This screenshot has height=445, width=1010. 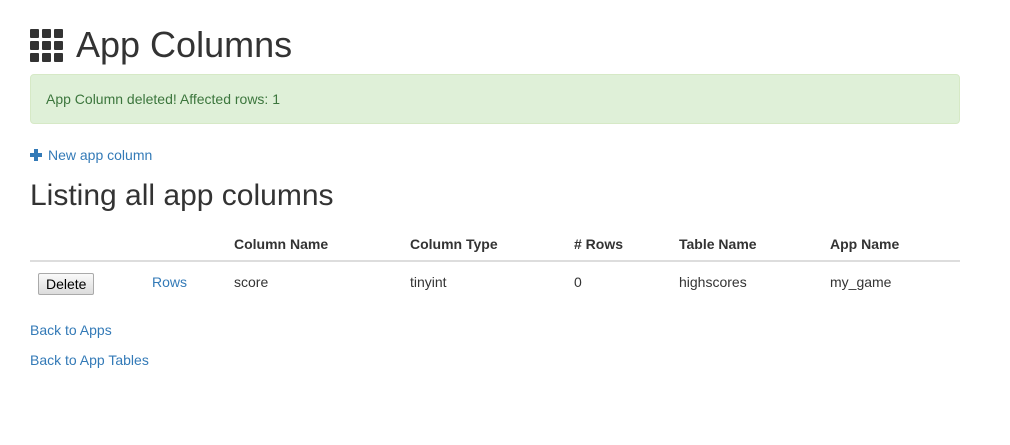 What do you see at coordinates (322, 245) in the screenshot?
I see `header-column-name: Column Name` at bounding box center [322, 245].